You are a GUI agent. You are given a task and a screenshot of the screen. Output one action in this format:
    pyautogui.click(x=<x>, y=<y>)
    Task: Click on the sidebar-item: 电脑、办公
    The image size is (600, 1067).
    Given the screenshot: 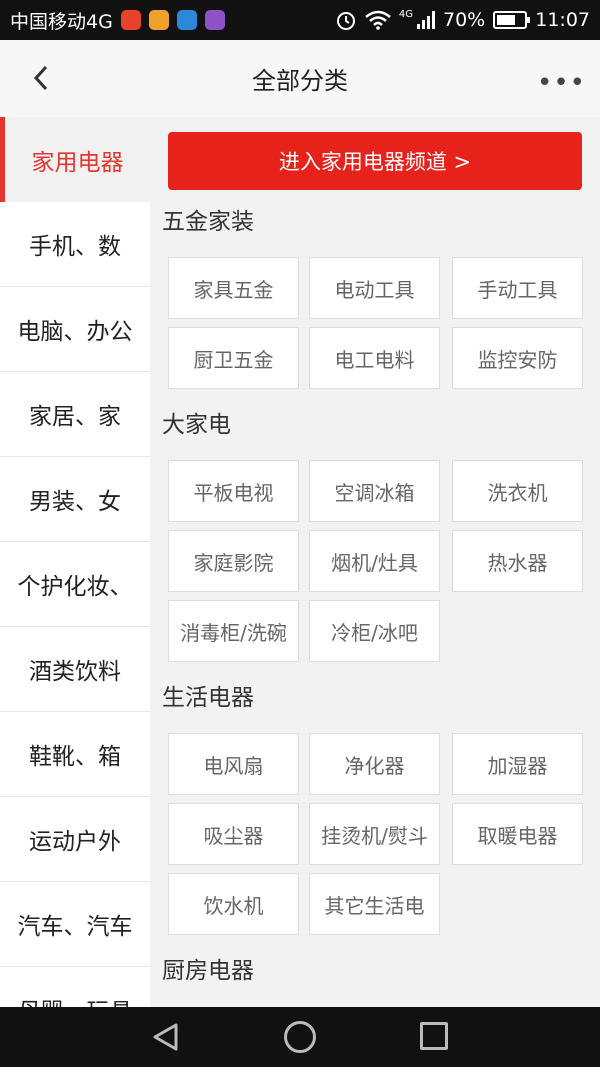 What is the action you would take?
    pyautogui.click(x=75, y=329)
    